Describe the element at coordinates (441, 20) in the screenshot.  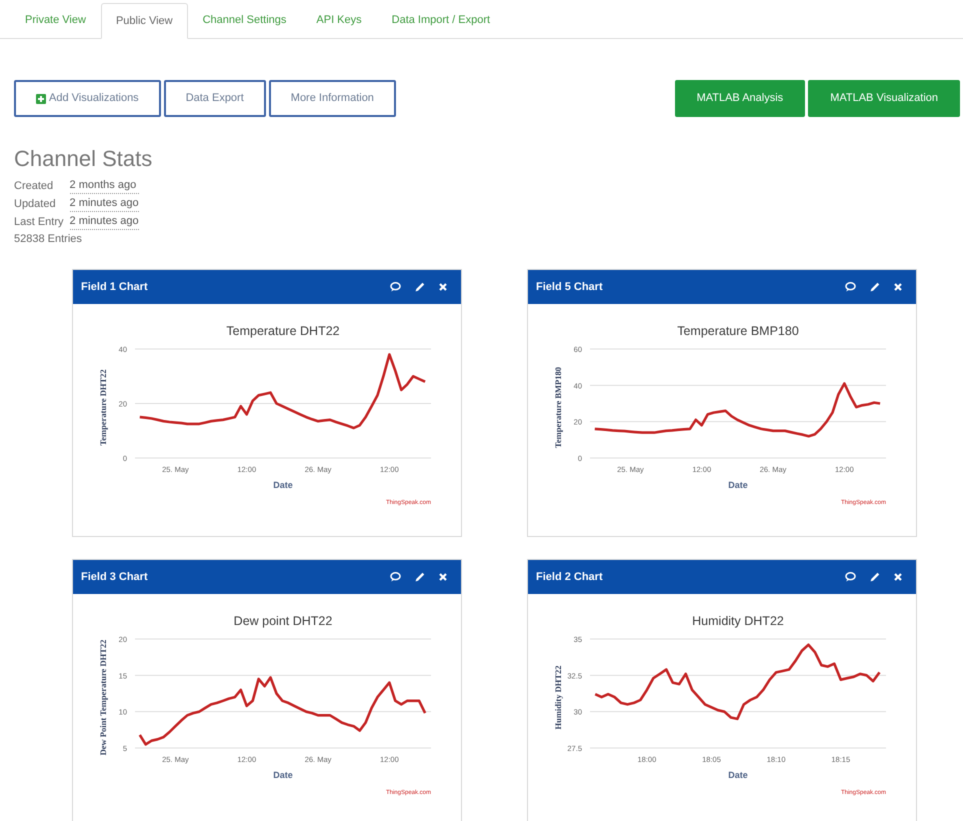
I see `tab: Data Import / Export` at that location.